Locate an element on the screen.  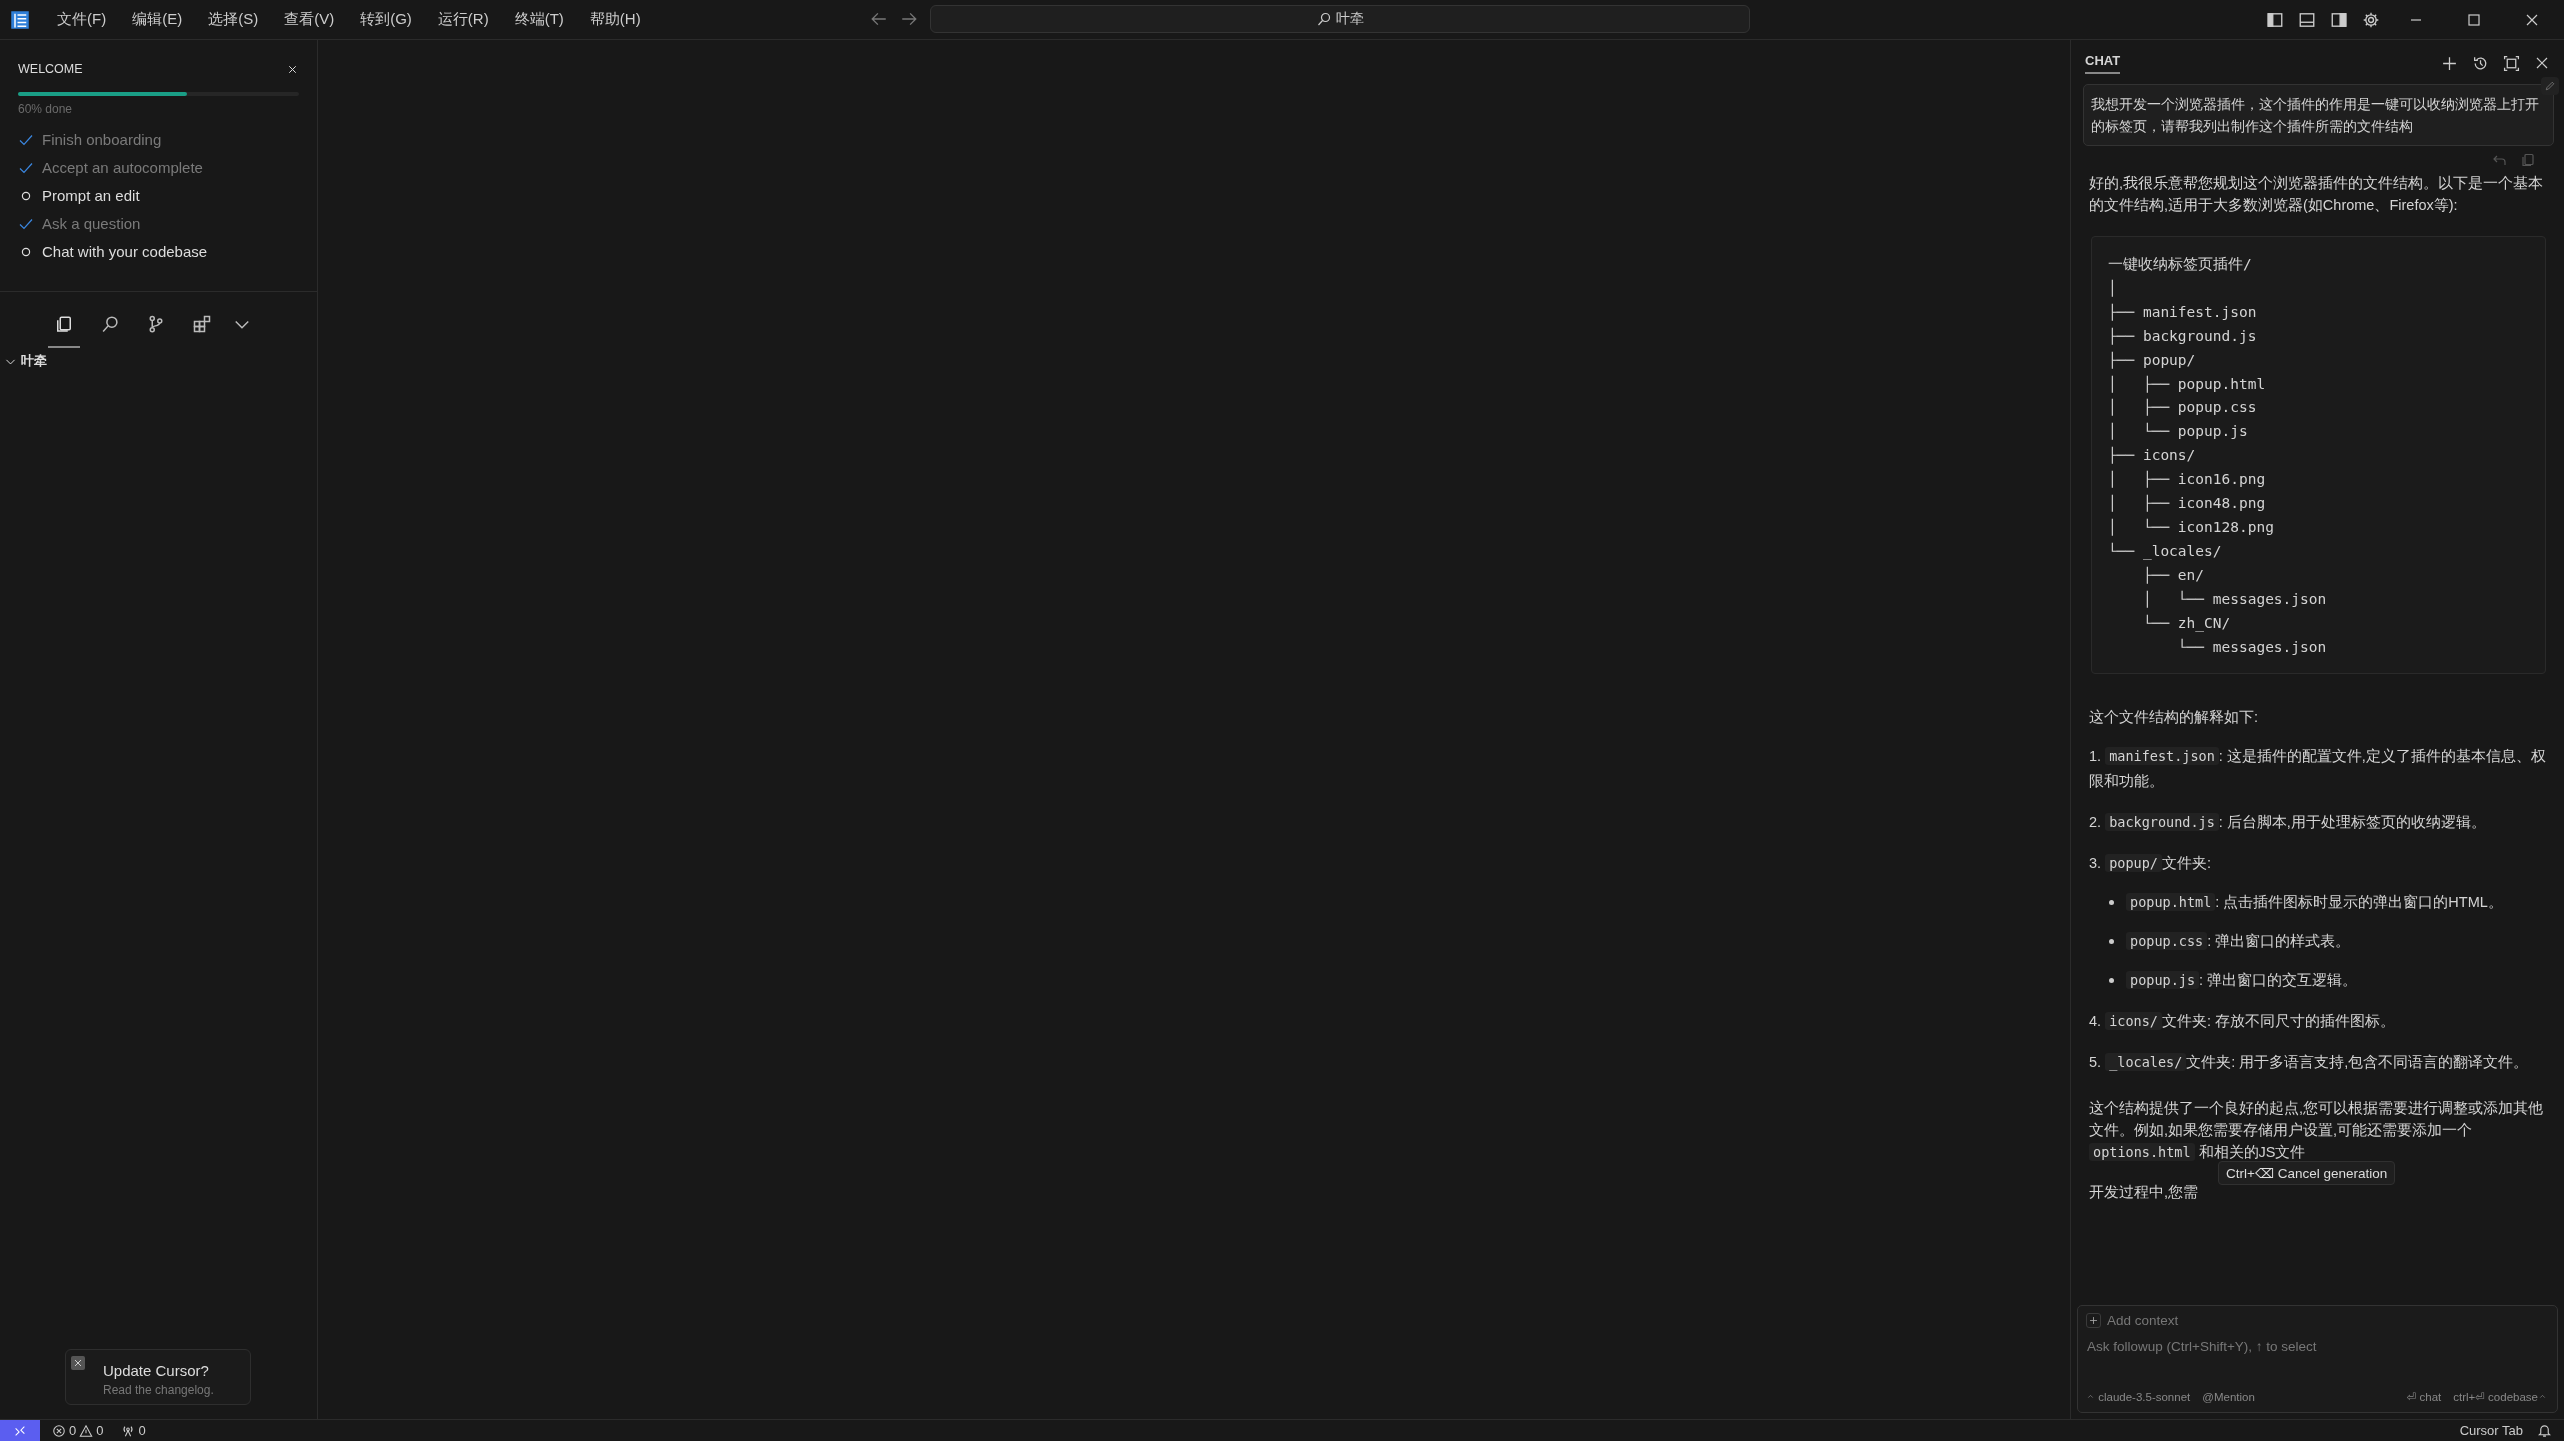
ports-count: 0 is located at coordinates (142, 1430).